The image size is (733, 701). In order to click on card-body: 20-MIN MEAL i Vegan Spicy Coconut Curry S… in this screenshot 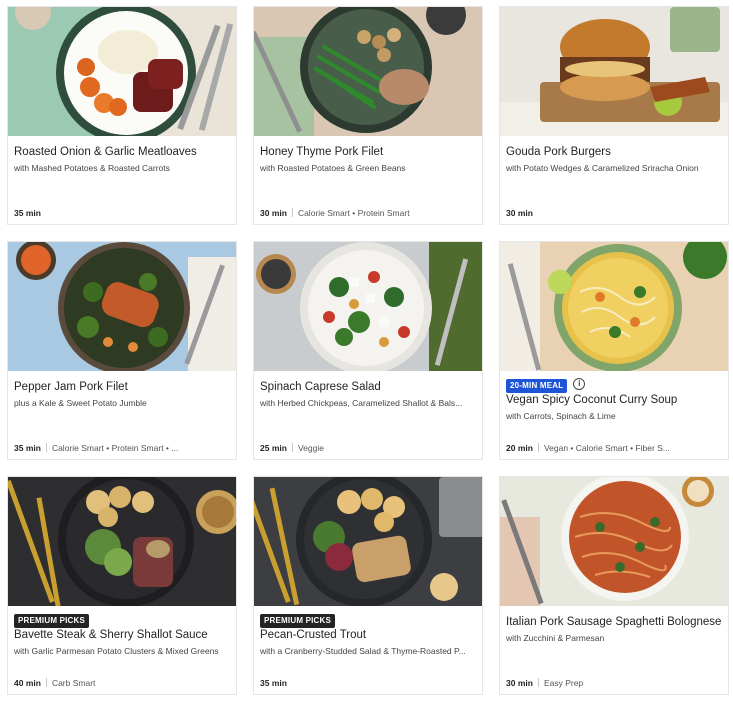, I will do `click(614, 415)`.